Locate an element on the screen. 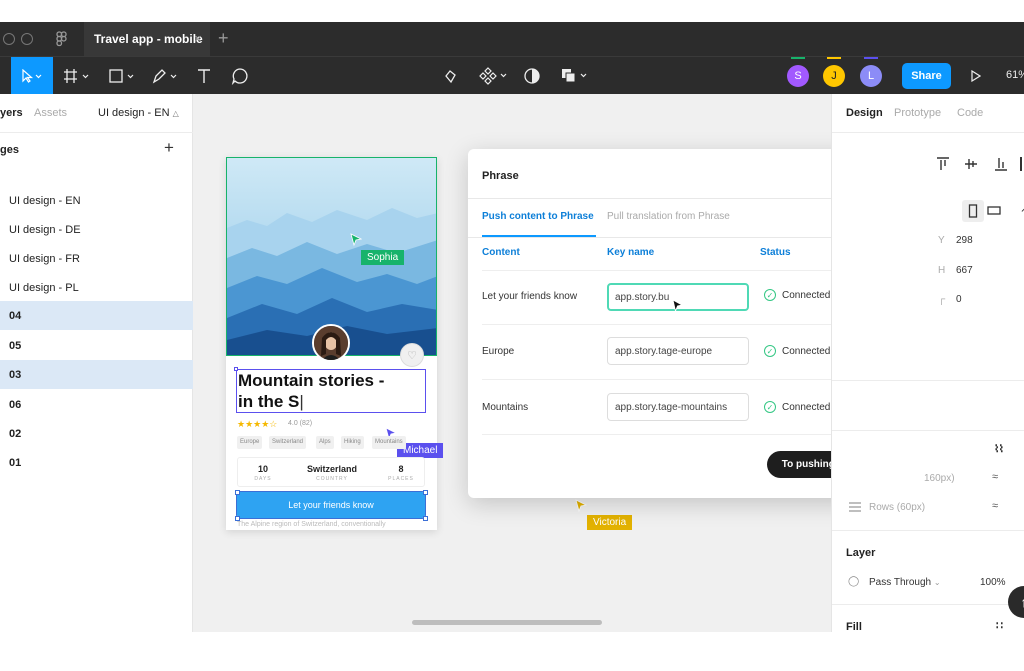 The height and width of the screenshot is (671, 1024). fill-style-icon: ∷ is located at coordinates (999, 625).